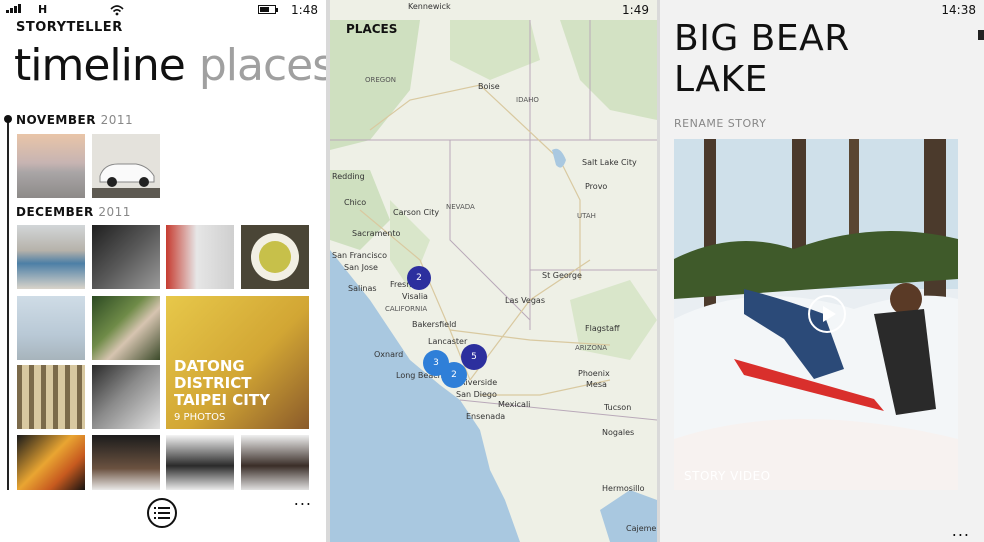  I want to click on status-time: 1:48, so click(304, 10).